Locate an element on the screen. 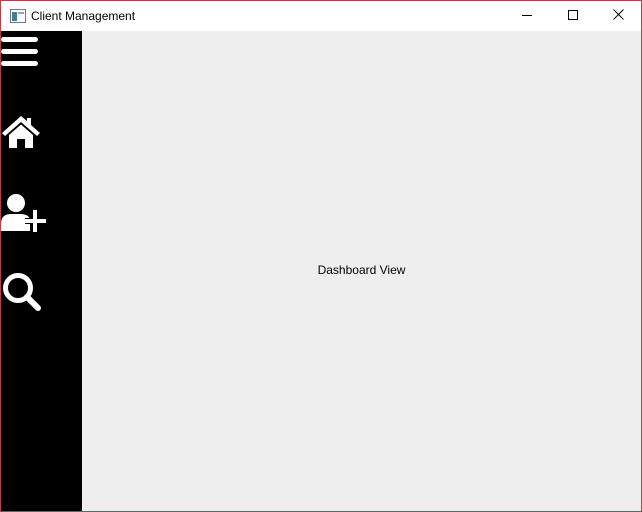  add-user-icon is located at coordinates (27, 212).